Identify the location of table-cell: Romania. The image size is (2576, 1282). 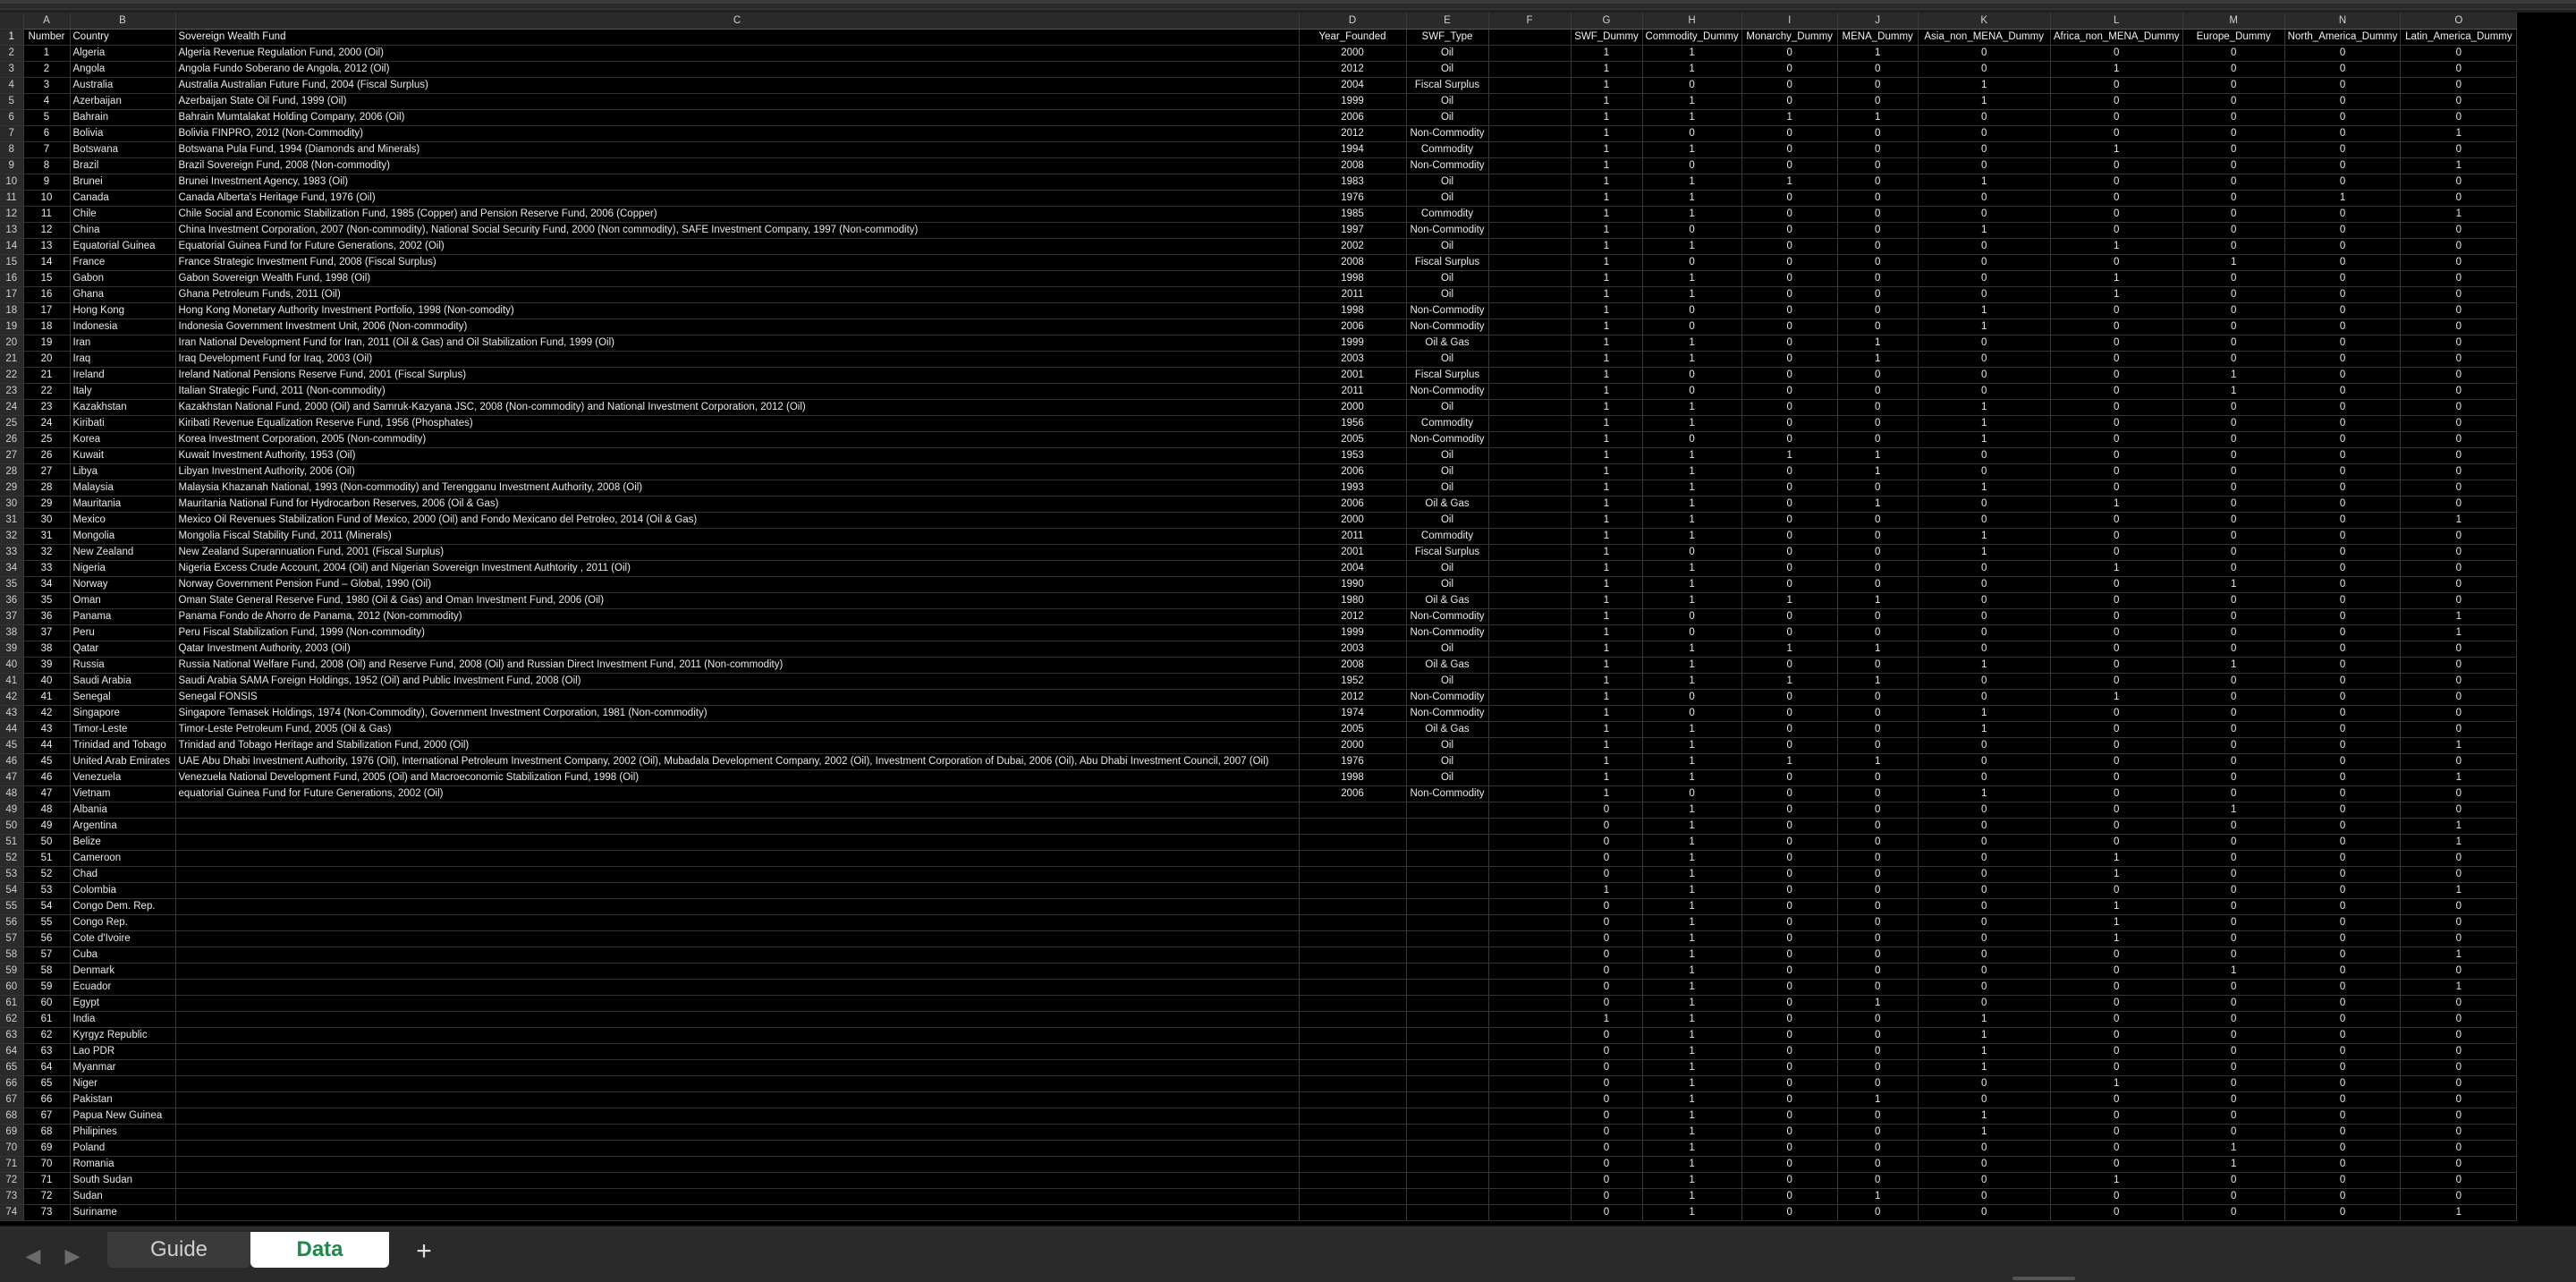
(123, 1164).